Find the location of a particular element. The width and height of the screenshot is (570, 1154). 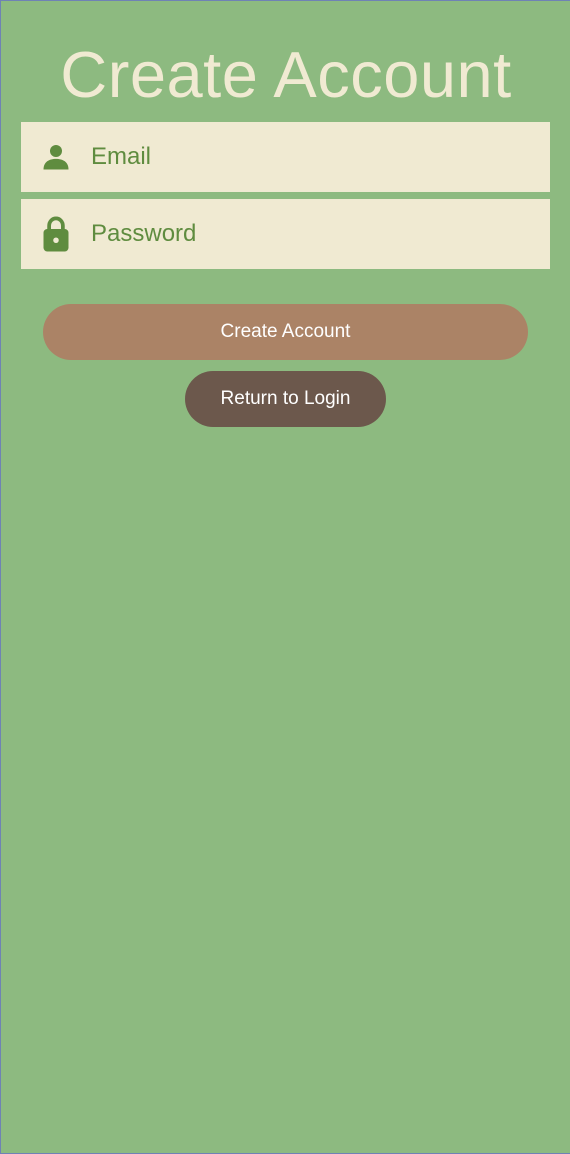

return-to-login-button: Return to Login is located at coordinates (285, 399).